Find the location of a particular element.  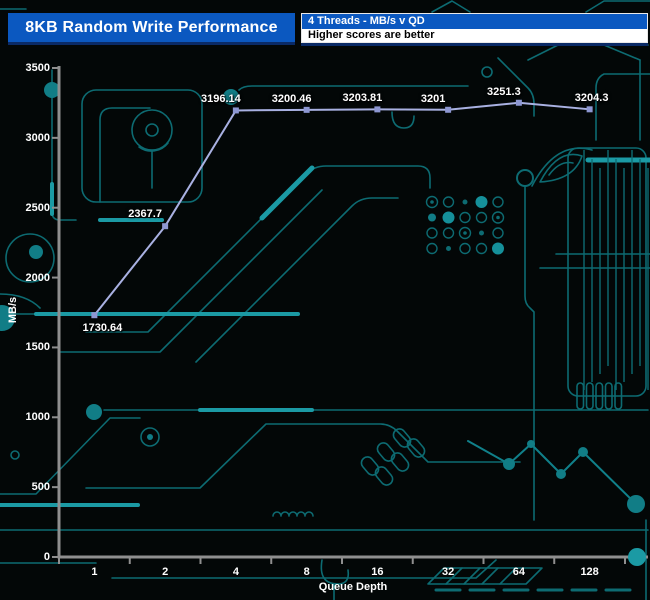

x-tick-label: 32 is located at coordinates (448, 572).